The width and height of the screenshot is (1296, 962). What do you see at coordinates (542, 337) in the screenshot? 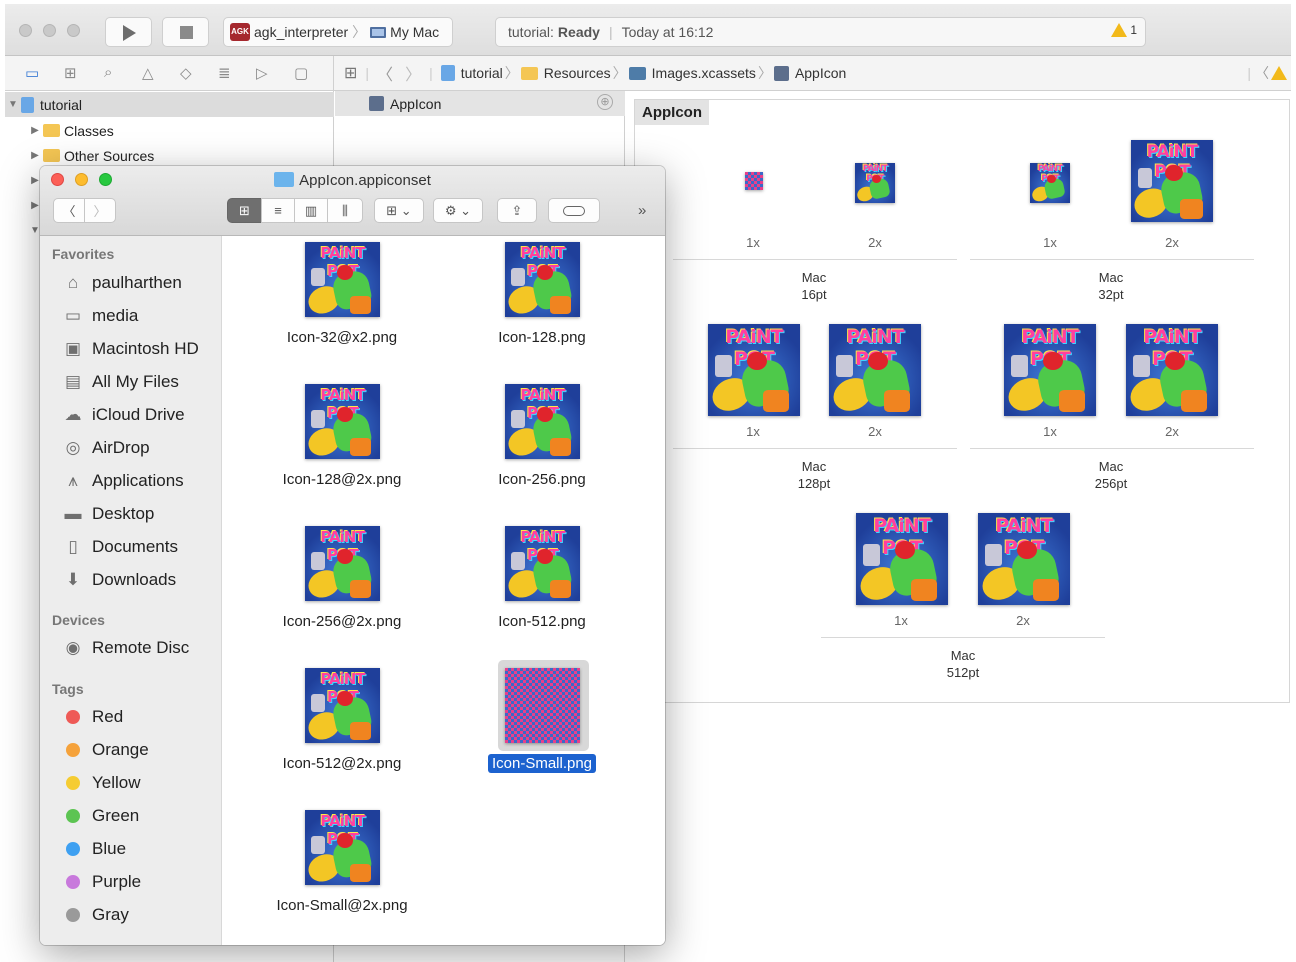
I see `file-name: Icon-128.png` at bounding box center [542, 337].